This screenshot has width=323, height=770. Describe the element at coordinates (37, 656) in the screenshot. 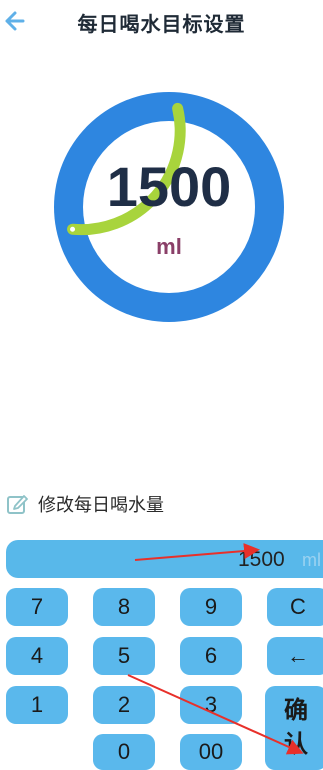

I see `key-4: 4` at that location.